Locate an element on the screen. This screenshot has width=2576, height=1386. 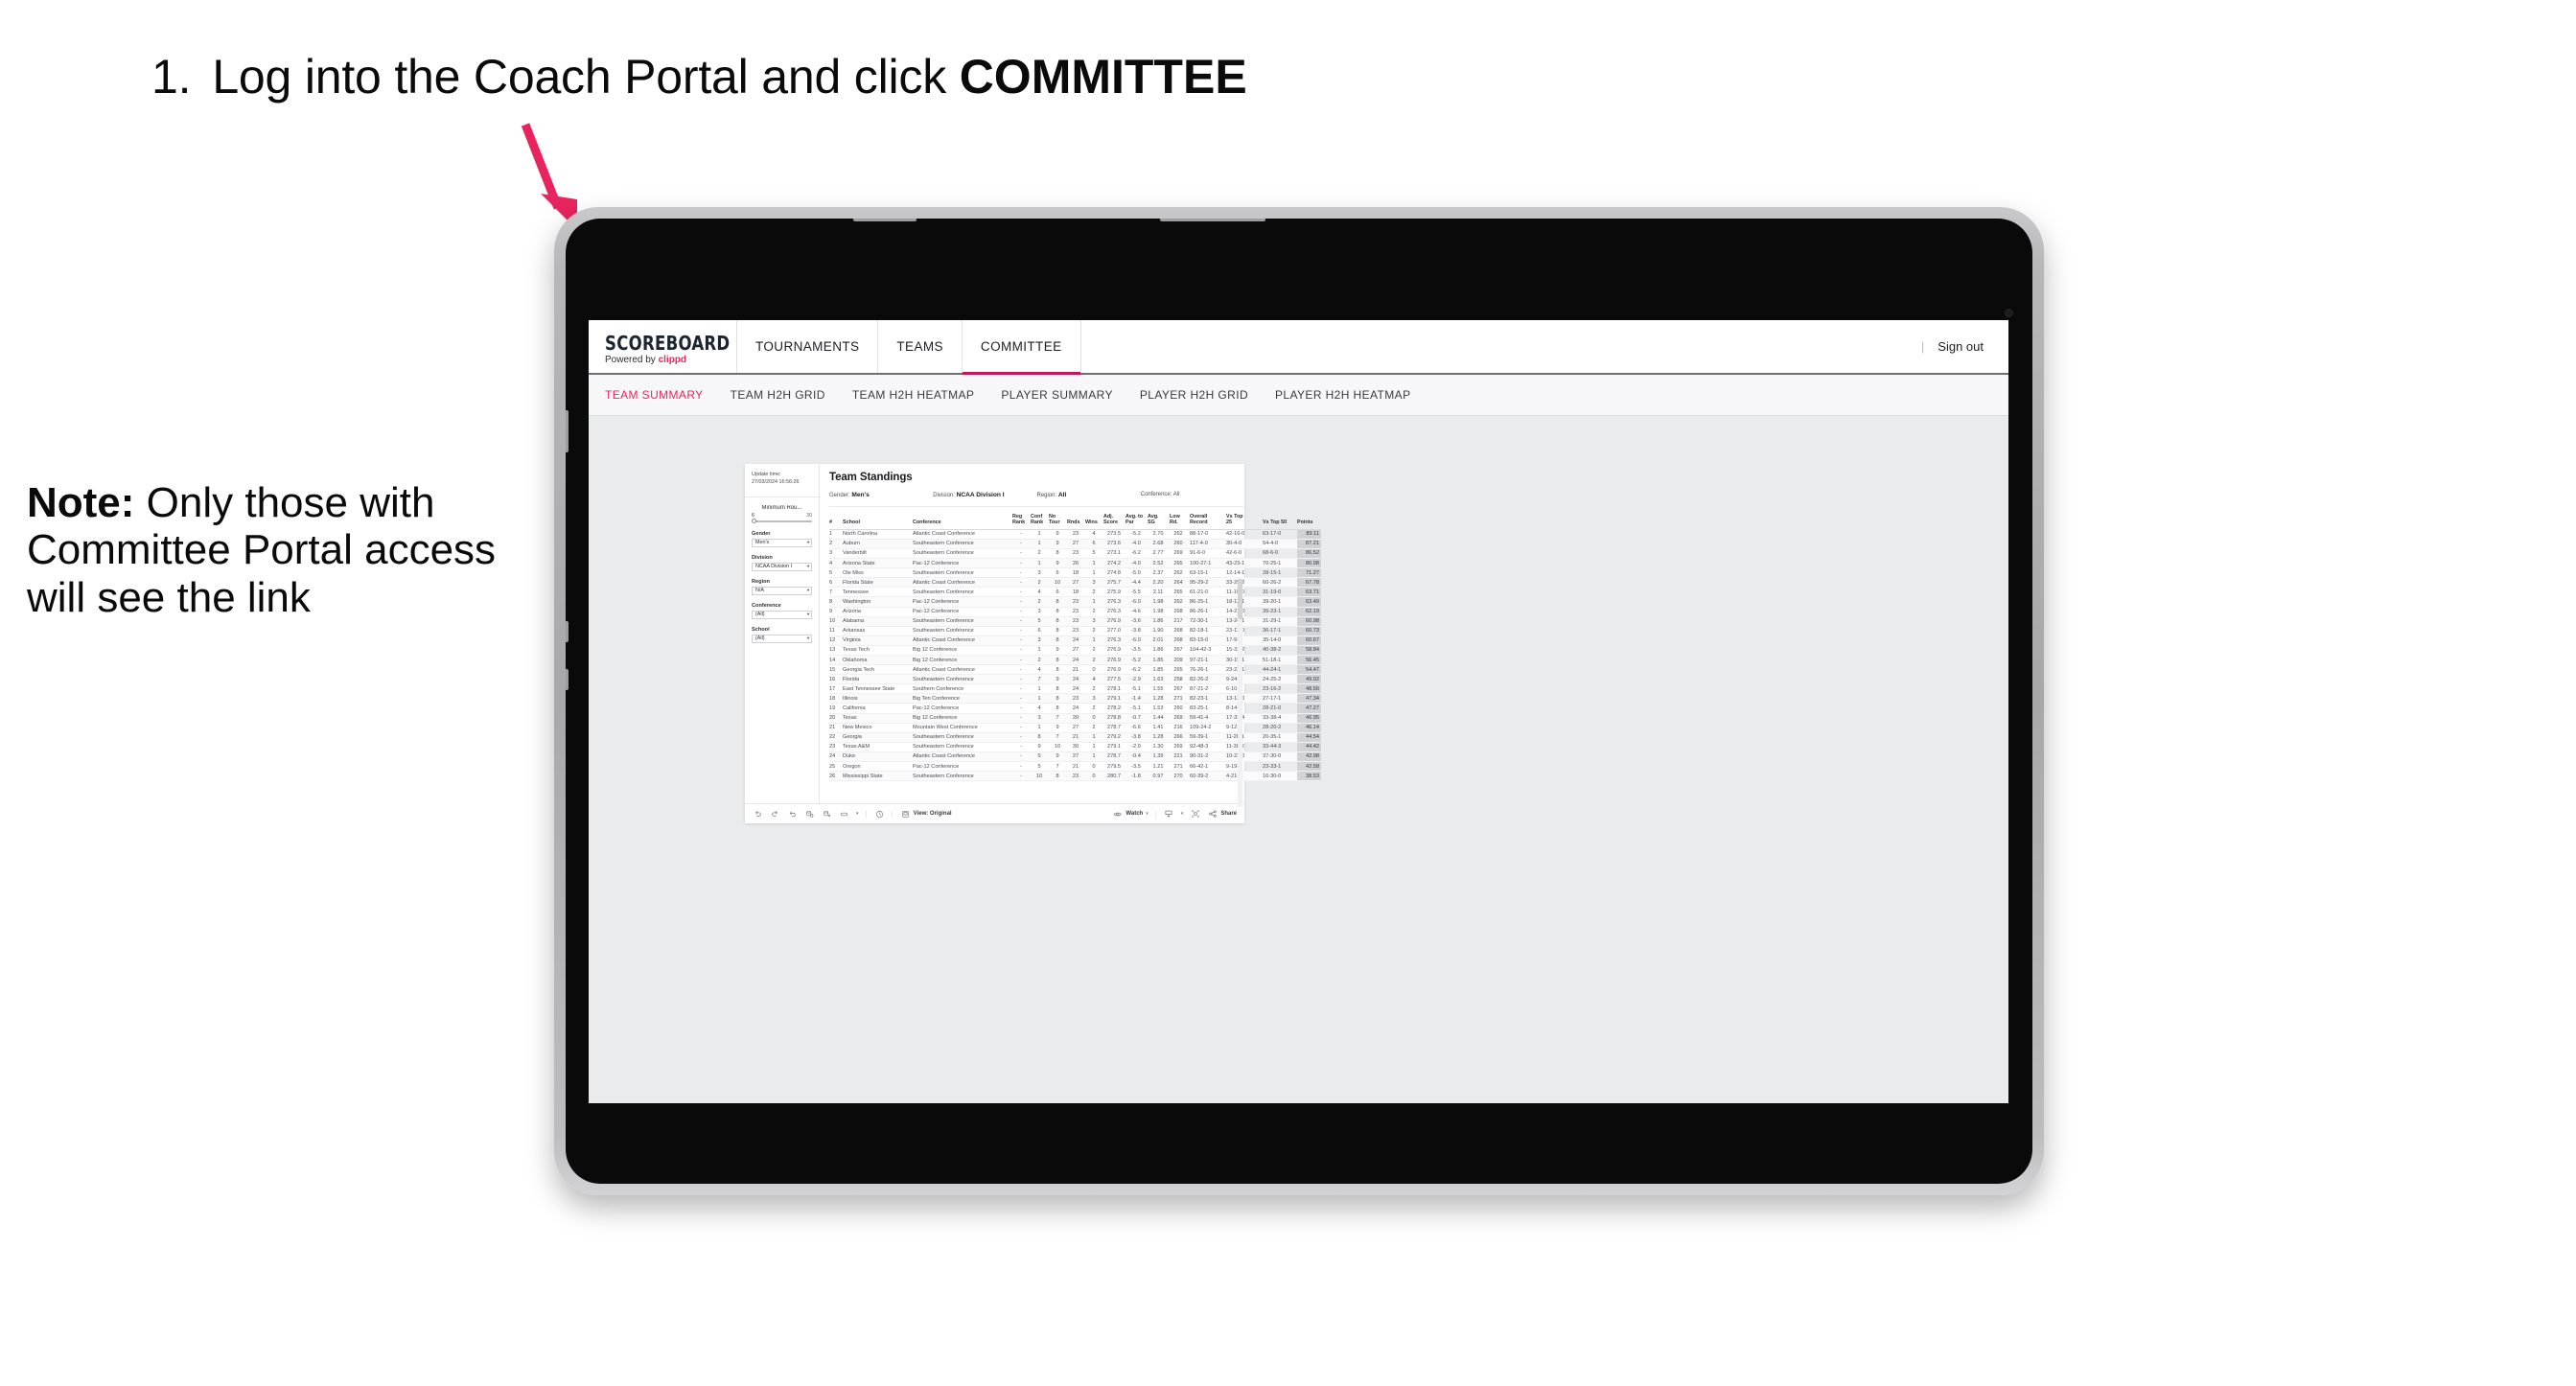
table-cell: 9 is located at coordinates (1040, 747).